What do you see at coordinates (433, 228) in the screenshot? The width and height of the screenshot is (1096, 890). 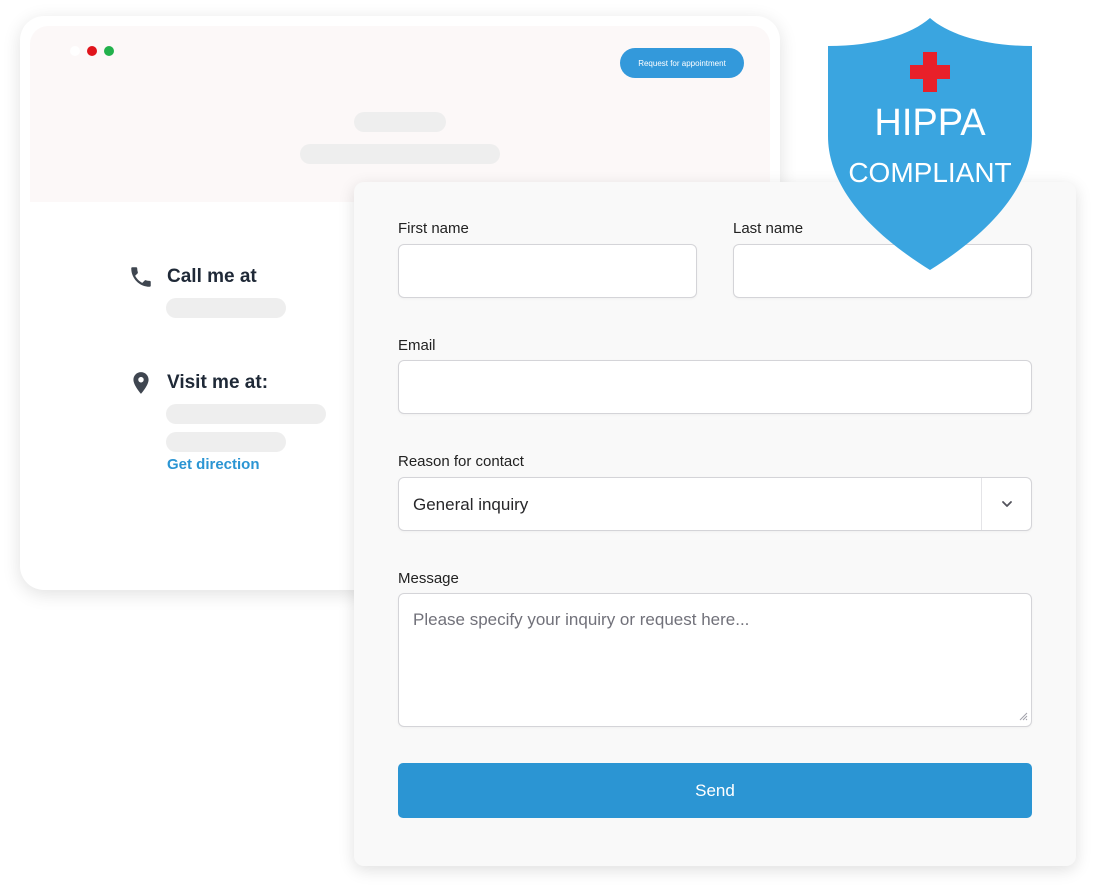 I see `first-name-label: First name` at bounding box center [433, 228].